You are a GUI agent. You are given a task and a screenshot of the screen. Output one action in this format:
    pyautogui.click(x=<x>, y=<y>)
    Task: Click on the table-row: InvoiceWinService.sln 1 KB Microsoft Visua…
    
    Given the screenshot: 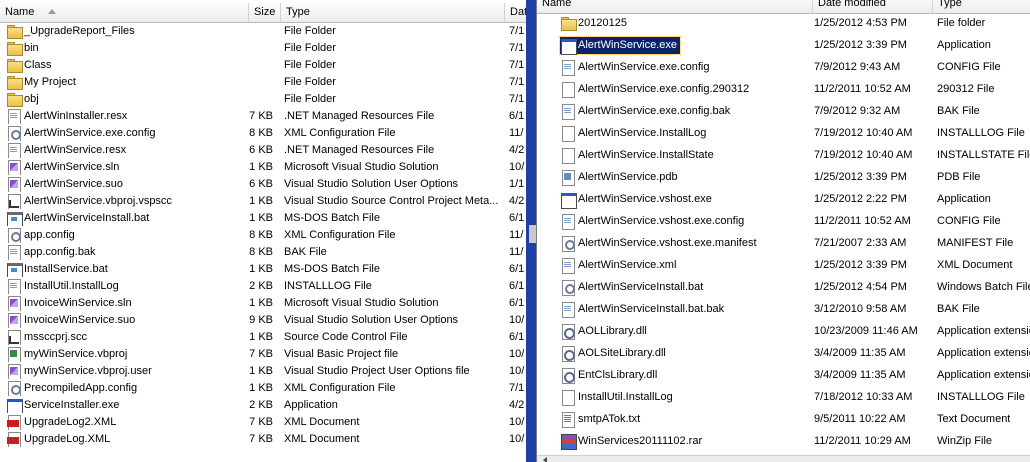 What is the action you would take?
    pyautogui.click(x=264, y=302)
    